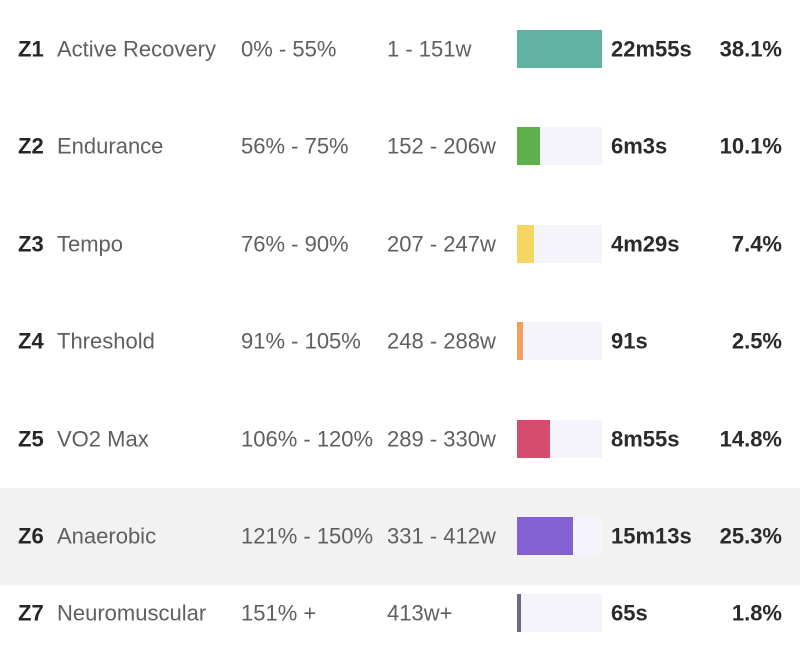  What do you see at coordinates (420, 613) in the screenshot?
I see `zone-watt-range: 413w+` at bounding box center [420, 613].